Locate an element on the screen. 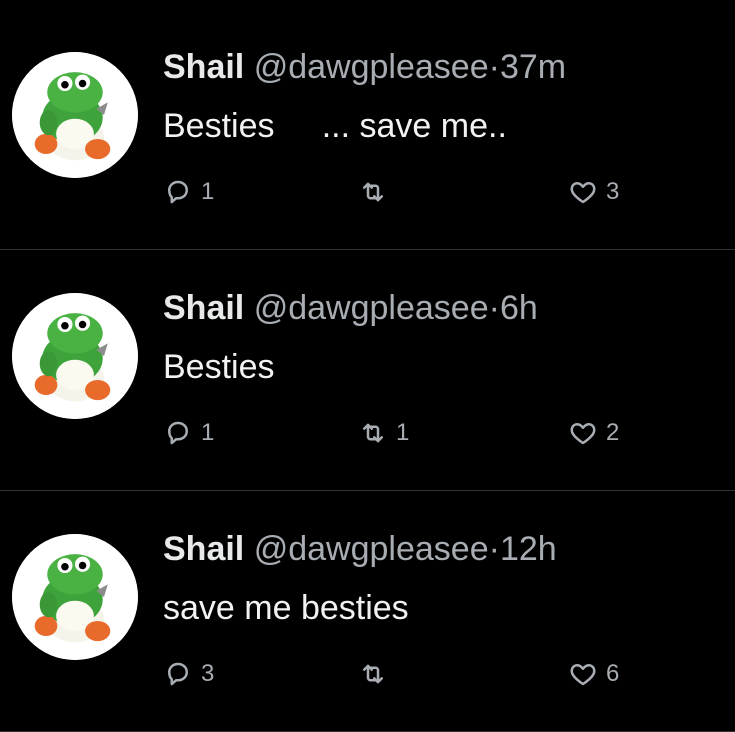 Image resolution: width=735 pixels, height=732 pixels. tweet-text: Besties is located at coordinates (219, 367).